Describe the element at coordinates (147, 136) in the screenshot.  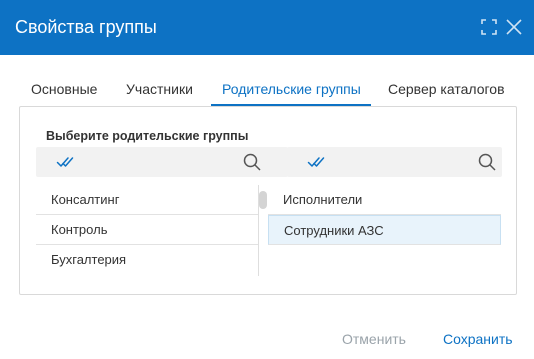
I see `panel-label: Выберите родительские группы` at that location.